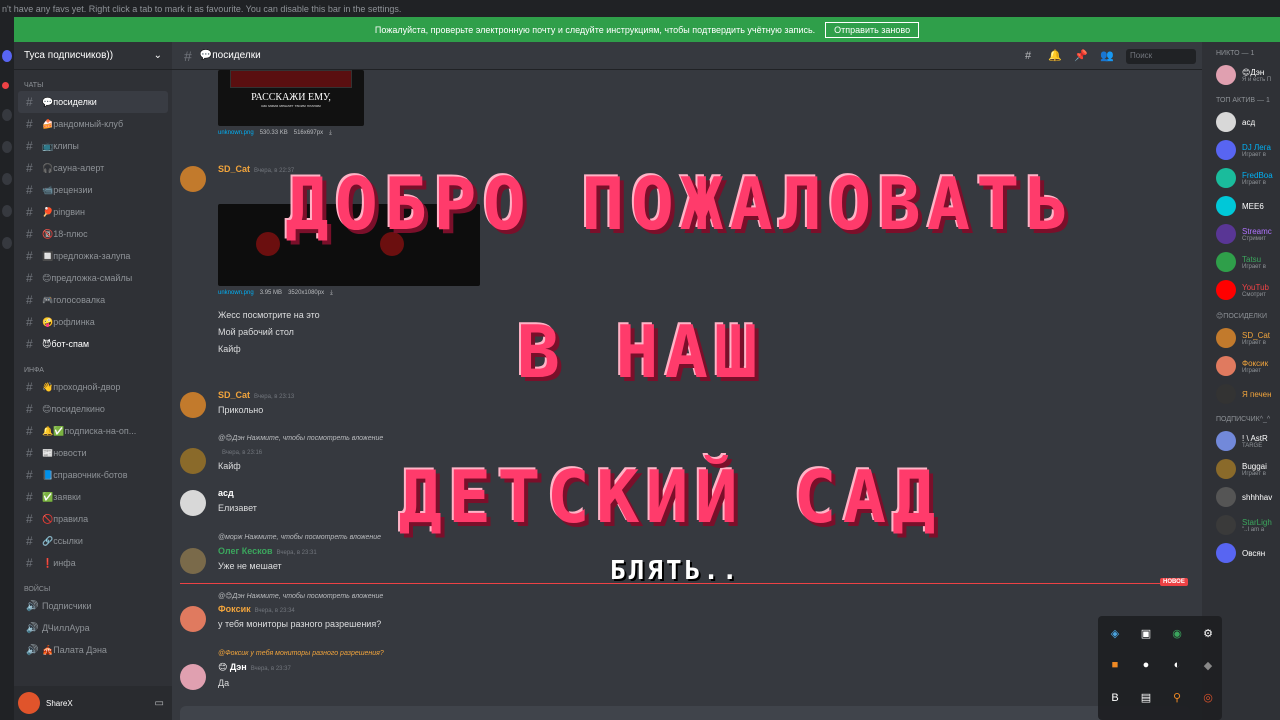 The height and width of the screenshot is (720, 1280). I want to click on channels-channel-3: # 🎧сауна-алерт, so click(93, 168).